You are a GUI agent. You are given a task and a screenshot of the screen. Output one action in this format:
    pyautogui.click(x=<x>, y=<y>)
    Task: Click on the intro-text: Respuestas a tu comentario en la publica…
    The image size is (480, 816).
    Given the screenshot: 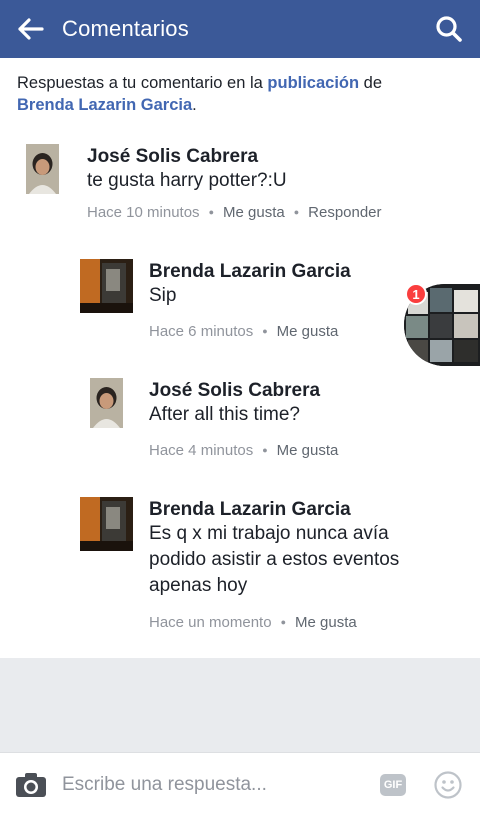 What is the action you would take?
    pyautogui.click(x=237, y=94)
    